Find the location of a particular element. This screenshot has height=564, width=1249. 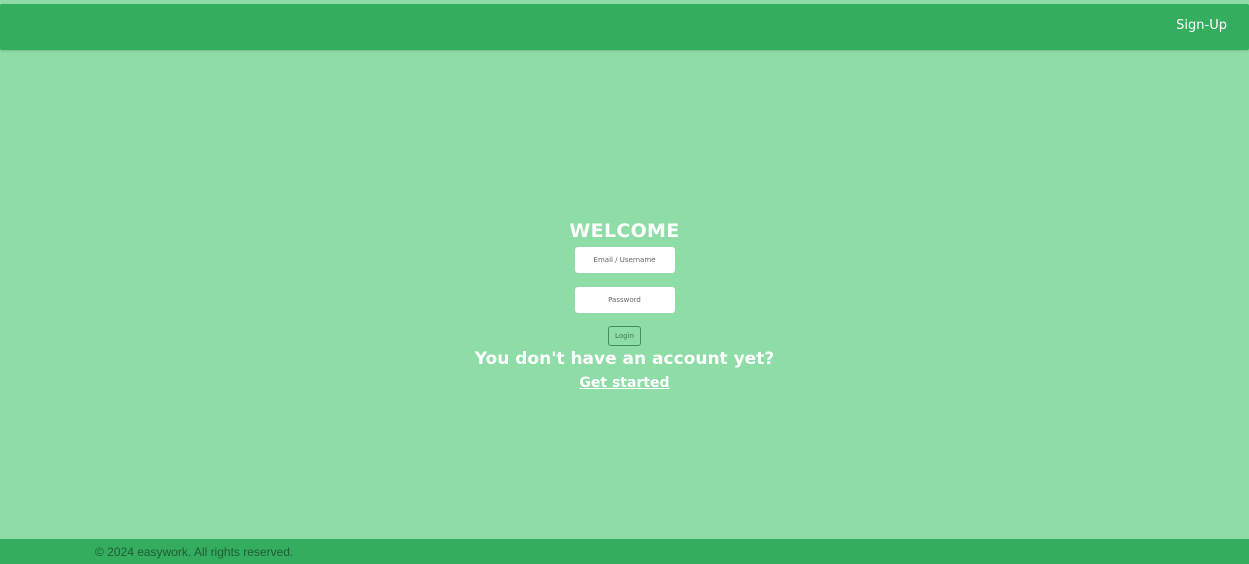

no-account-text: You don't have an account yet? is located at coordinates (624, 359).